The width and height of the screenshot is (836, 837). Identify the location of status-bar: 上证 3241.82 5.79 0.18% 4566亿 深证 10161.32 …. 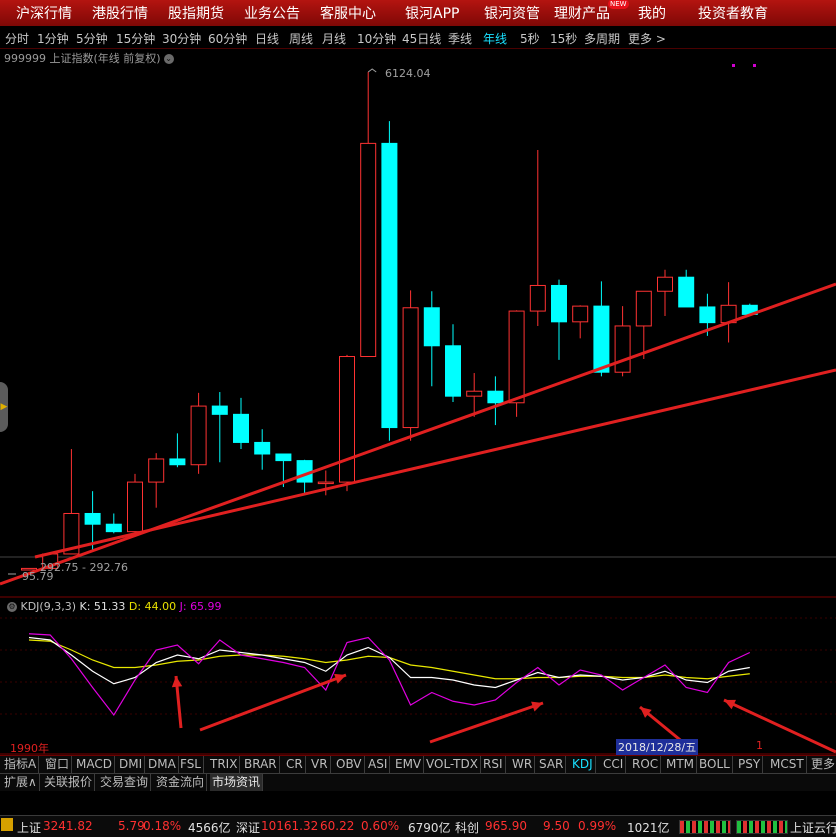
(418, 826).